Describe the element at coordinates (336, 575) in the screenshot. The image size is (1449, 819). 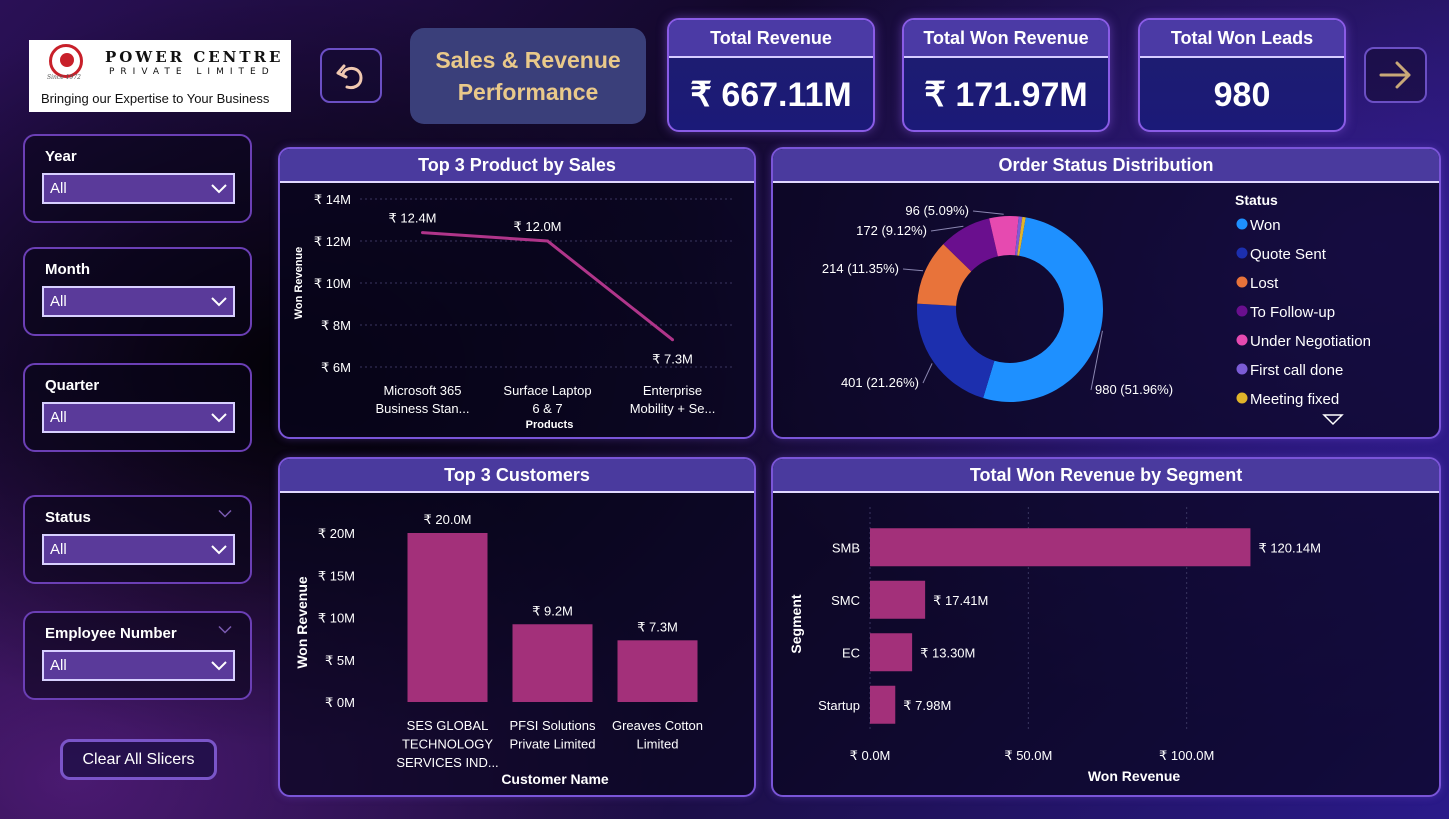
I see `y-tick-label: ₹ 15M` at that location.